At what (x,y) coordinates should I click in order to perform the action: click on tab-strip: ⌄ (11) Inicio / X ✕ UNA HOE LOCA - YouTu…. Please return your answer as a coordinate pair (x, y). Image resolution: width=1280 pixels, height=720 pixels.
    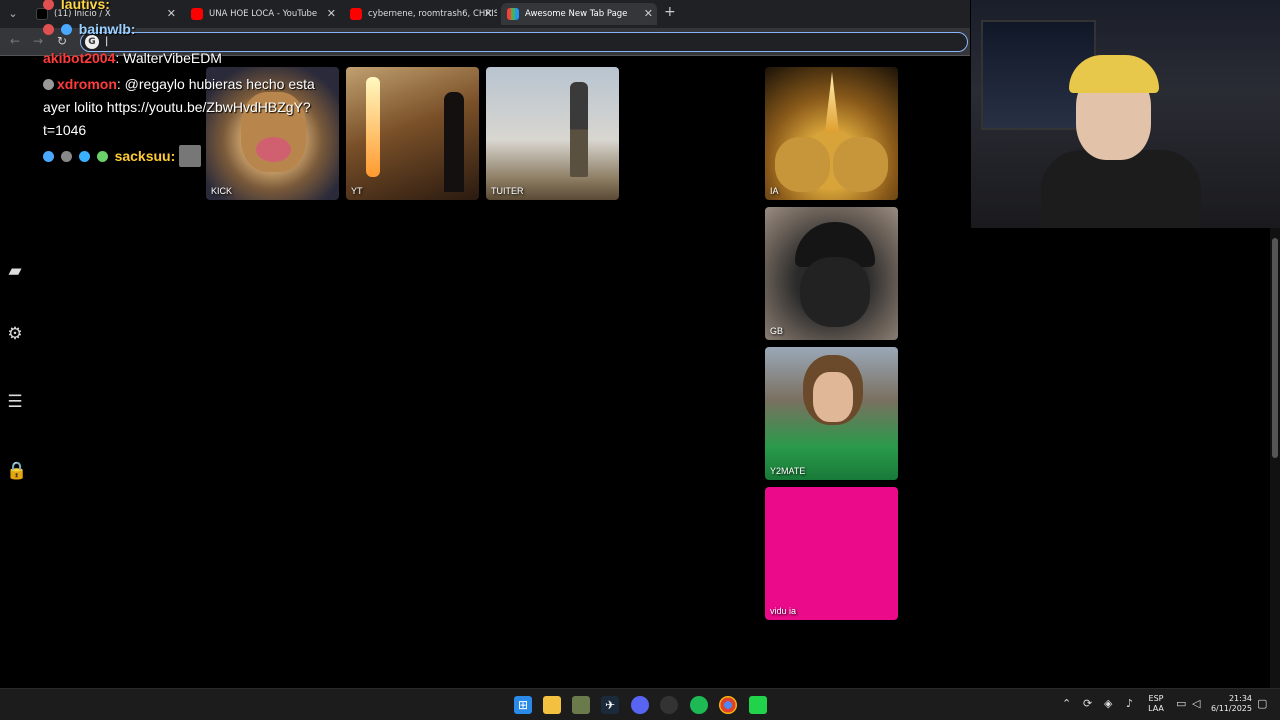
    Looking at the image, I should click on (485, 14).